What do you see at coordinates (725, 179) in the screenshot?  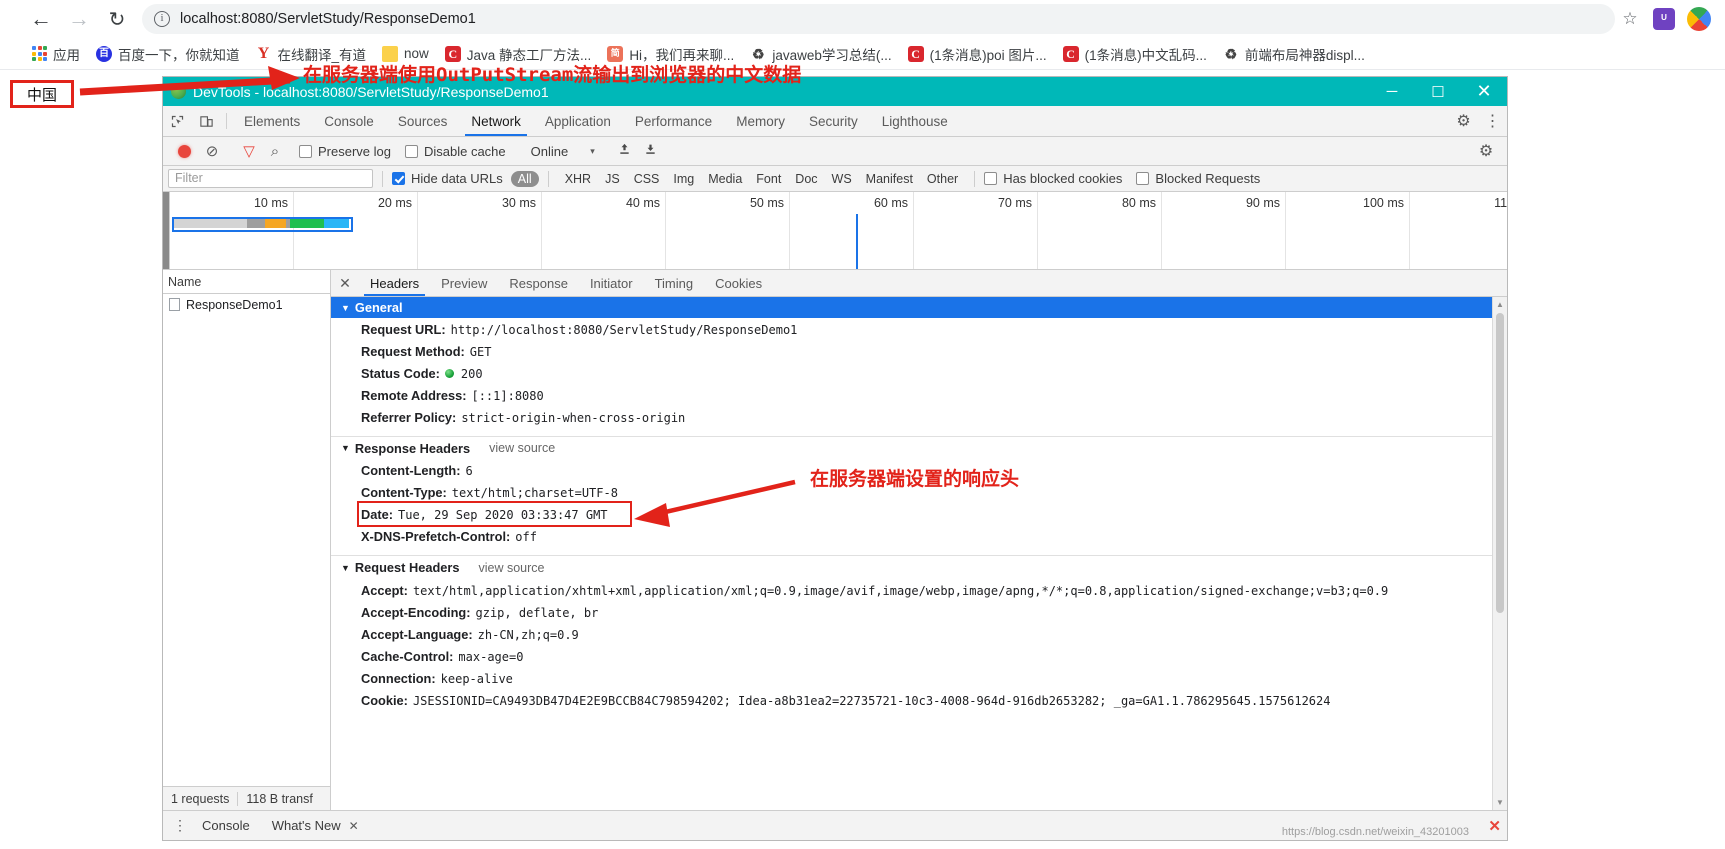 I see `filter-type-media: Media` at bounding box center [725, 179].